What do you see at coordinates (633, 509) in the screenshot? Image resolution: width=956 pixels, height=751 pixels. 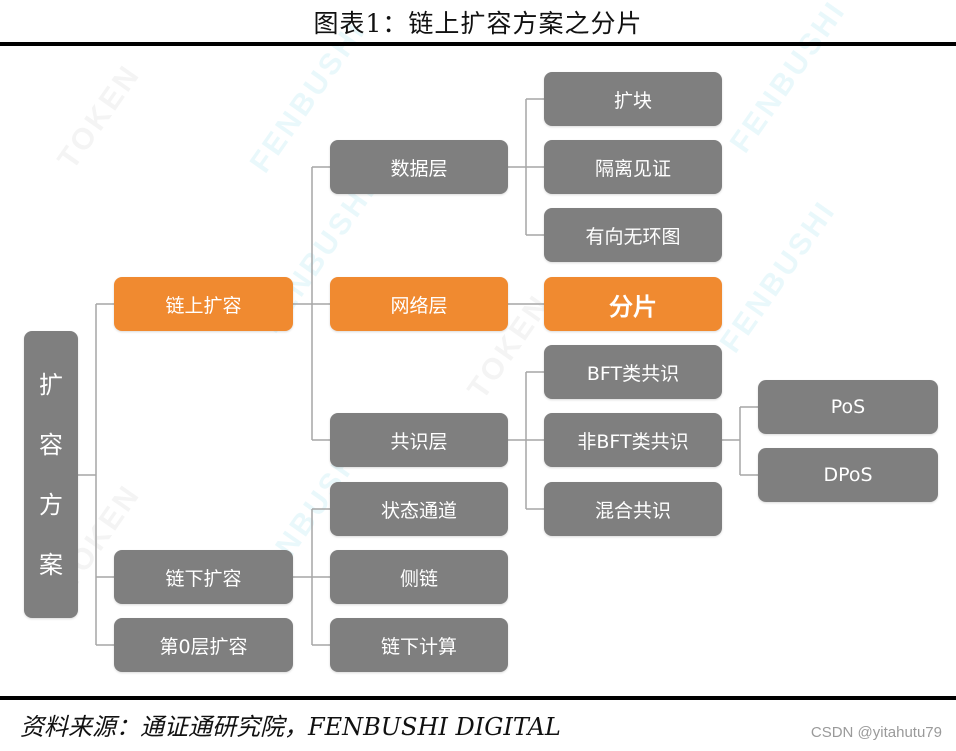 I see `node-hybrid-consensus: 混合共识` at bounding box center [633, 509].